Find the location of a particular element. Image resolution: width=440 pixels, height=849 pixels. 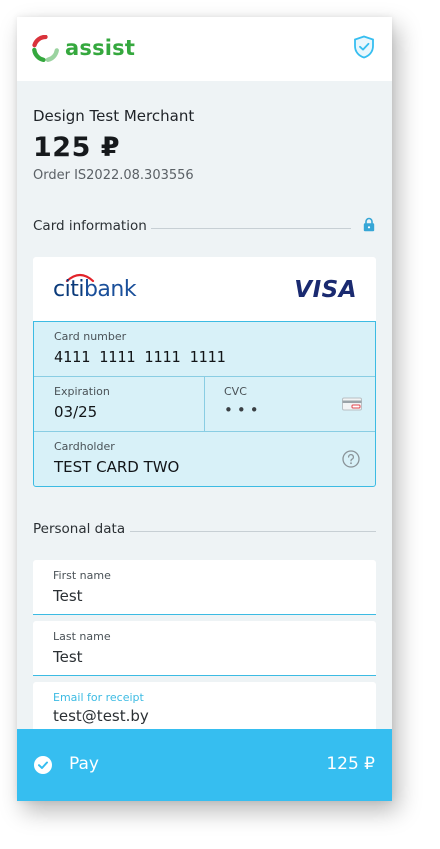

cardholder-label: Cardholder is located at coordinates (84, 446).